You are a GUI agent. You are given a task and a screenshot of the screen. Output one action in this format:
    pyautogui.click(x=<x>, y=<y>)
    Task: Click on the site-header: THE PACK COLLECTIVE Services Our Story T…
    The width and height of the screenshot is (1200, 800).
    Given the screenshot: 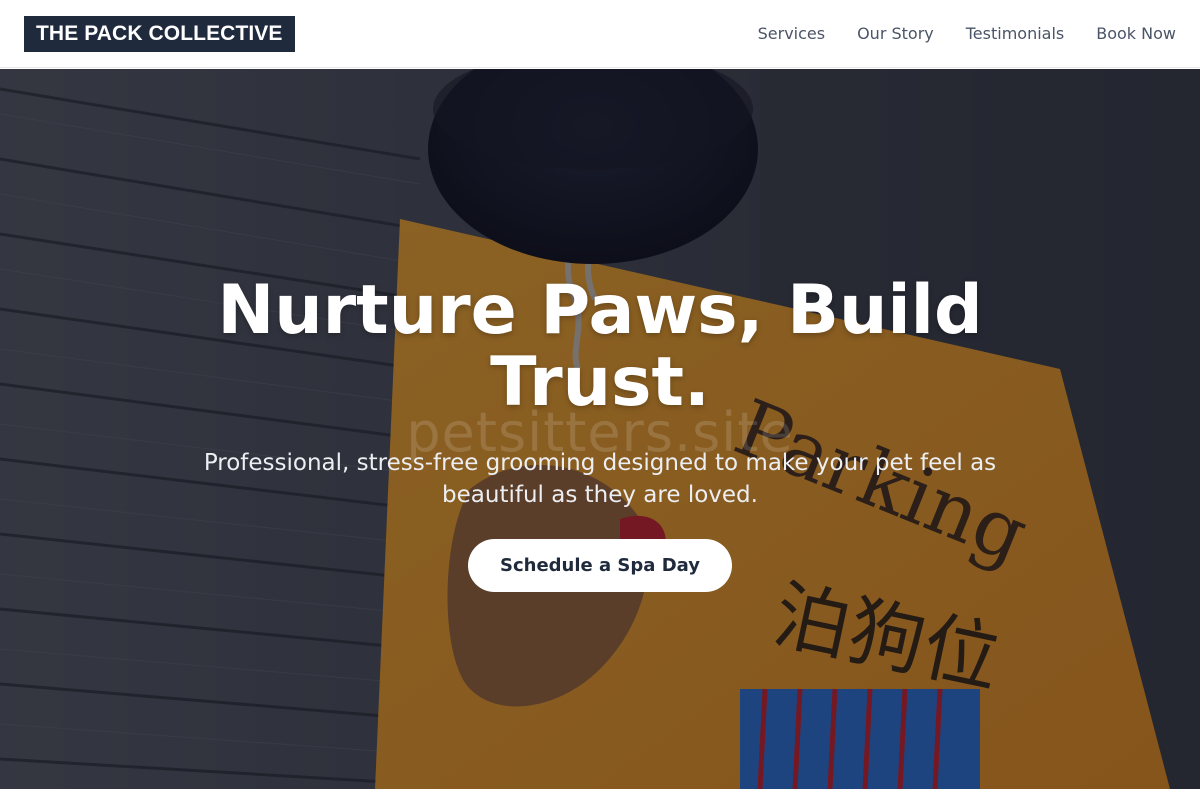 What is the action you would take?
    pyautogui.click(x=600, y=34)
    